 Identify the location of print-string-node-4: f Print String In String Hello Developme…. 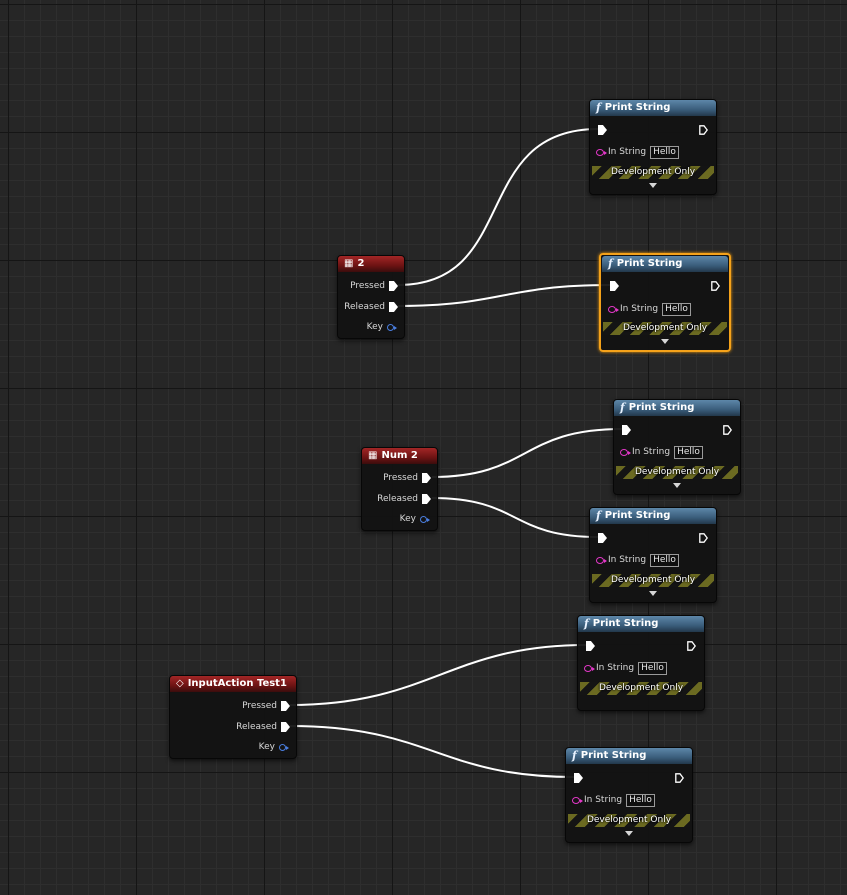
(653, 555).